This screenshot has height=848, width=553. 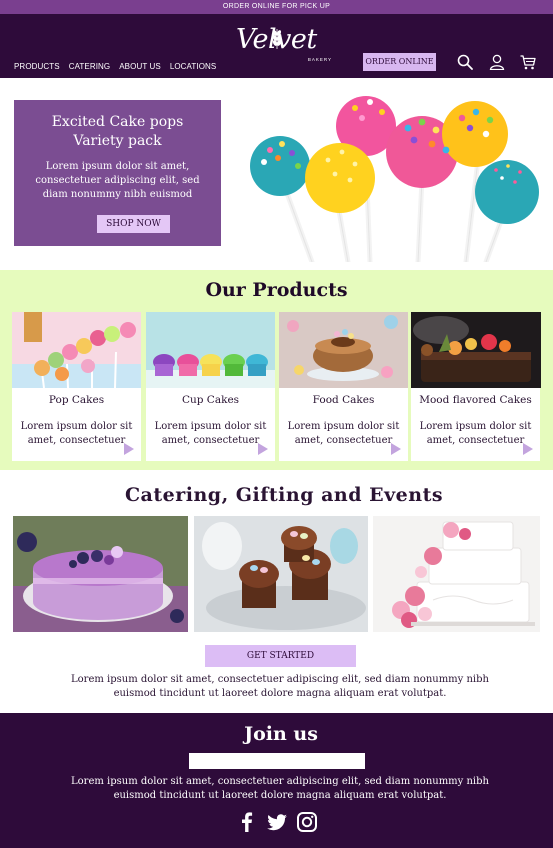 What do you see at coordinates (399, 62) in the screenshot?
I see `order-online-button: ORDER ONLINE` at bounding box center [399, 62].